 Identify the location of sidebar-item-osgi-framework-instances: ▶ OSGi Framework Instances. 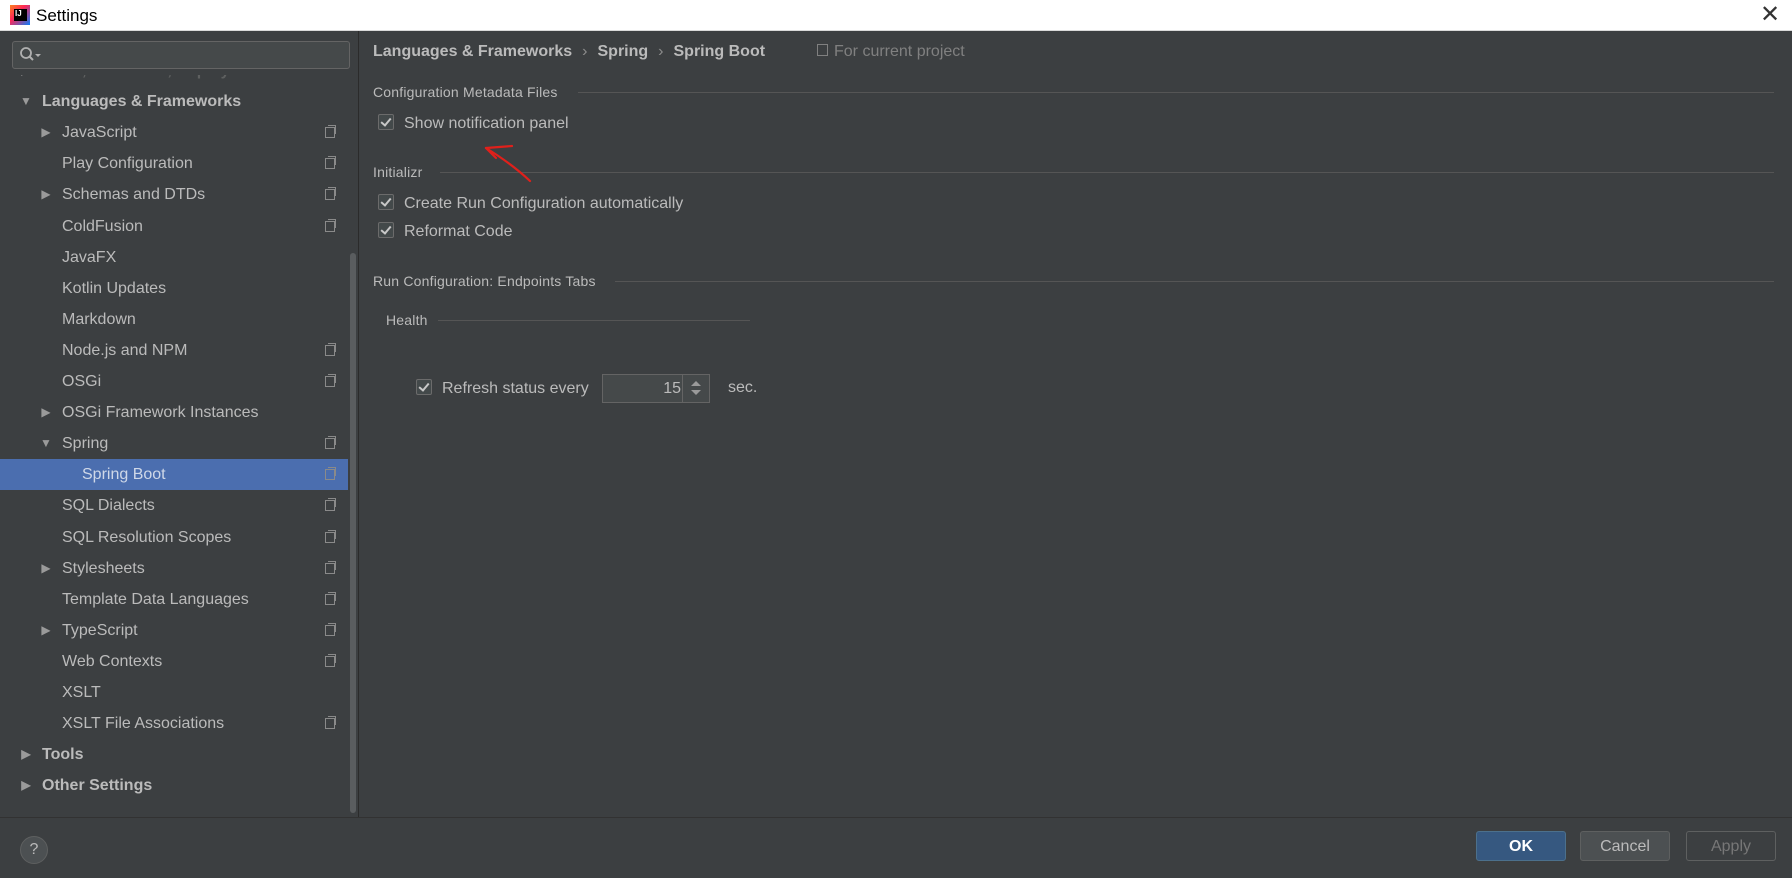
(174, 412).